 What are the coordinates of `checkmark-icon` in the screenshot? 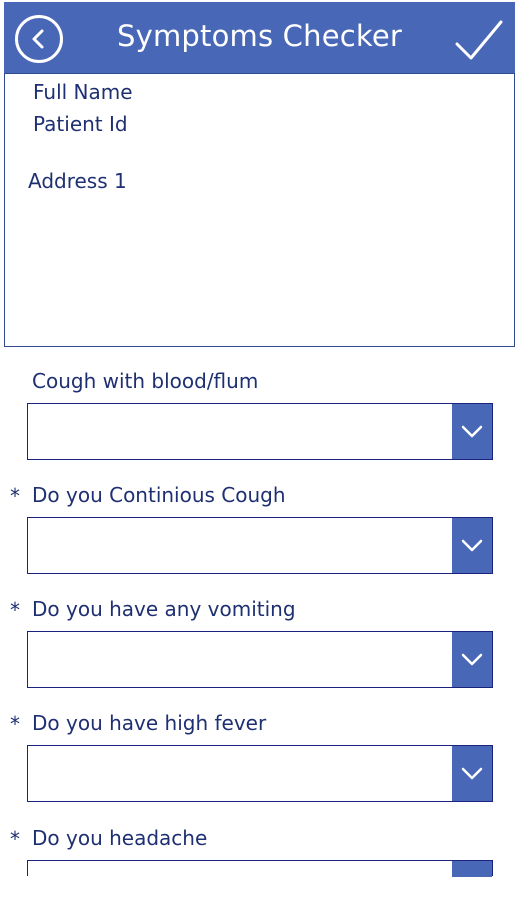 It's located at (479, 40).